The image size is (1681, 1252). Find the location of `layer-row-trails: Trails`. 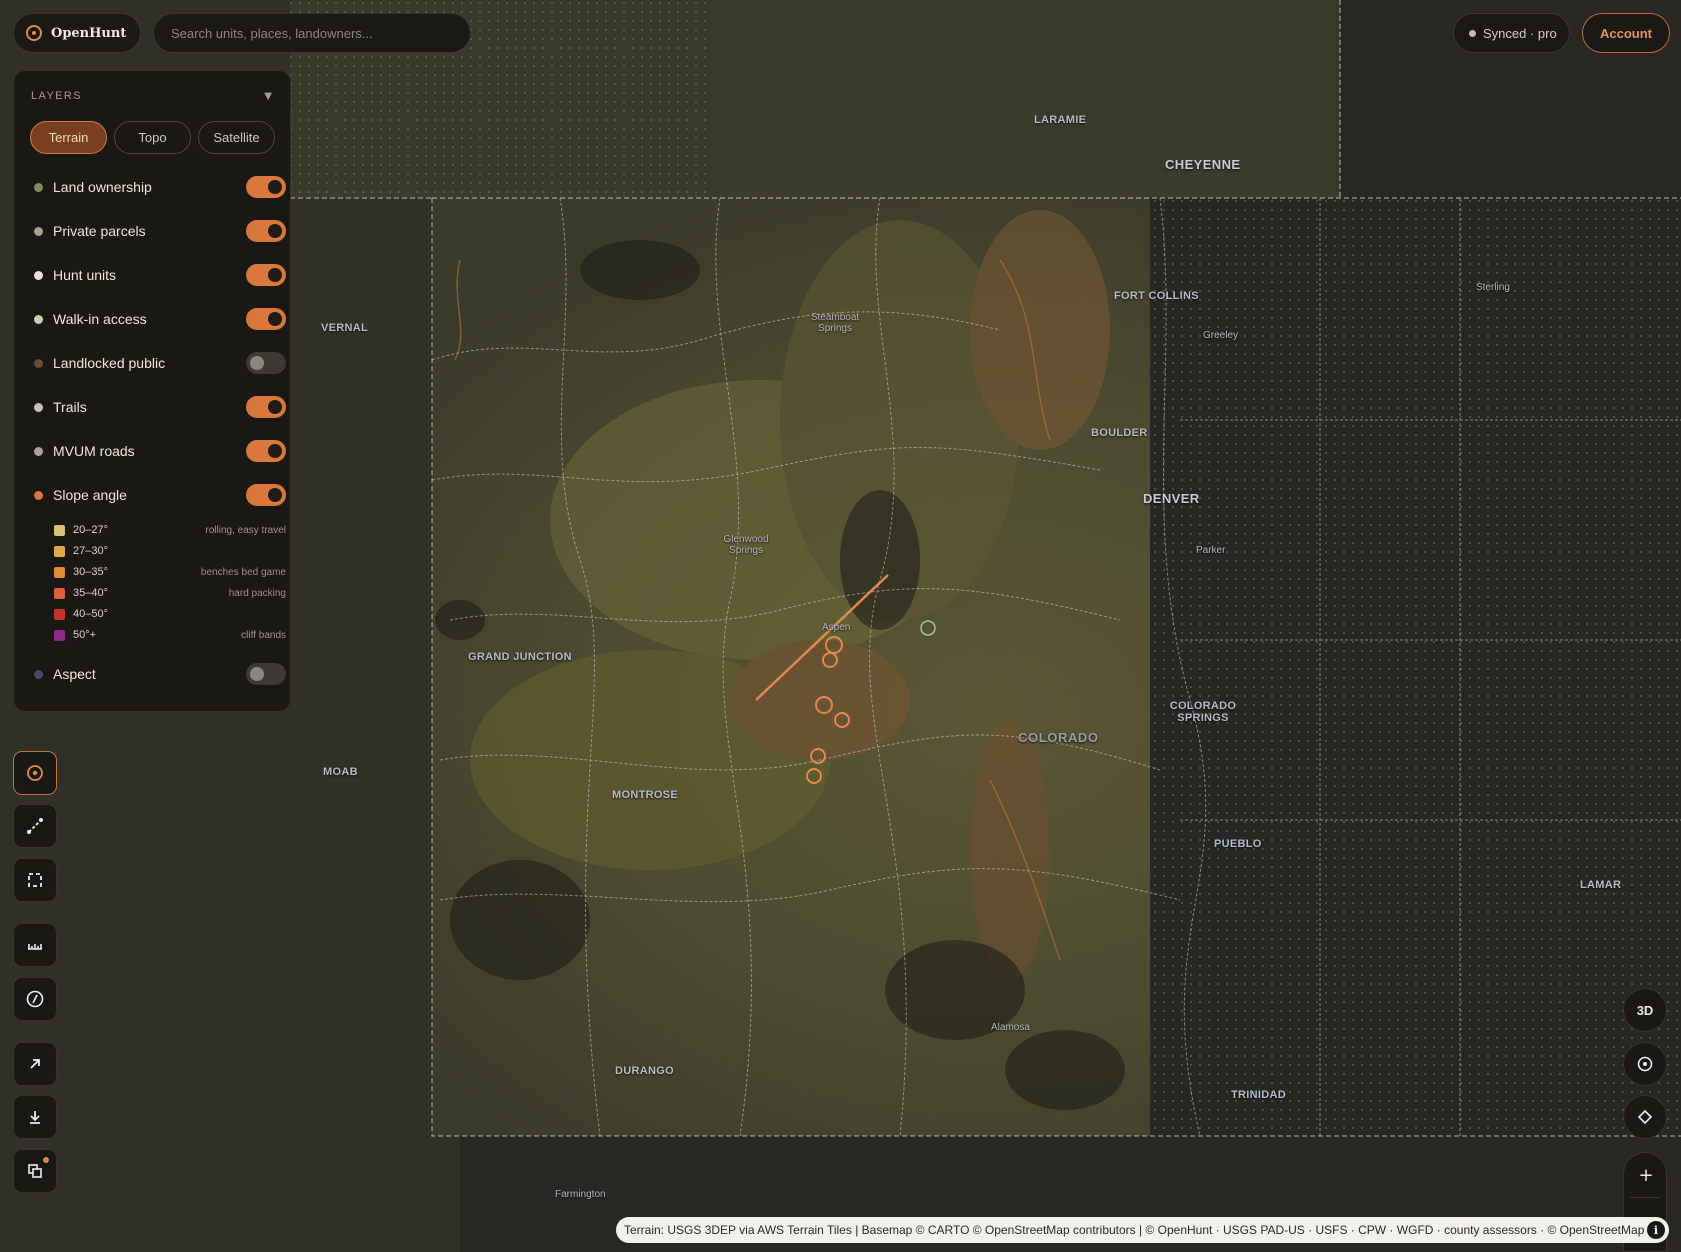

layer-row-trails: Trails is located at coordinates (160, 407).